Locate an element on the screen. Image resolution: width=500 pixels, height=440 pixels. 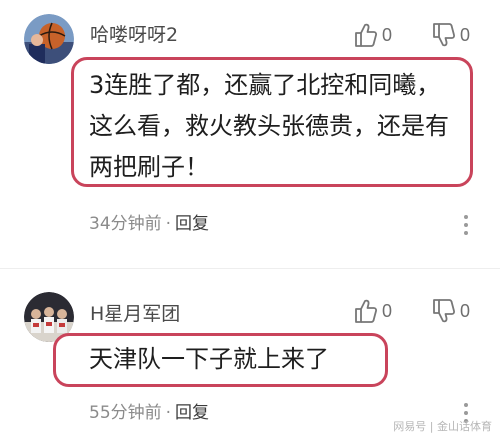
comment-text-line: 这么看，救火教头张德贵，还是有 is located at coordinates (269, 126).